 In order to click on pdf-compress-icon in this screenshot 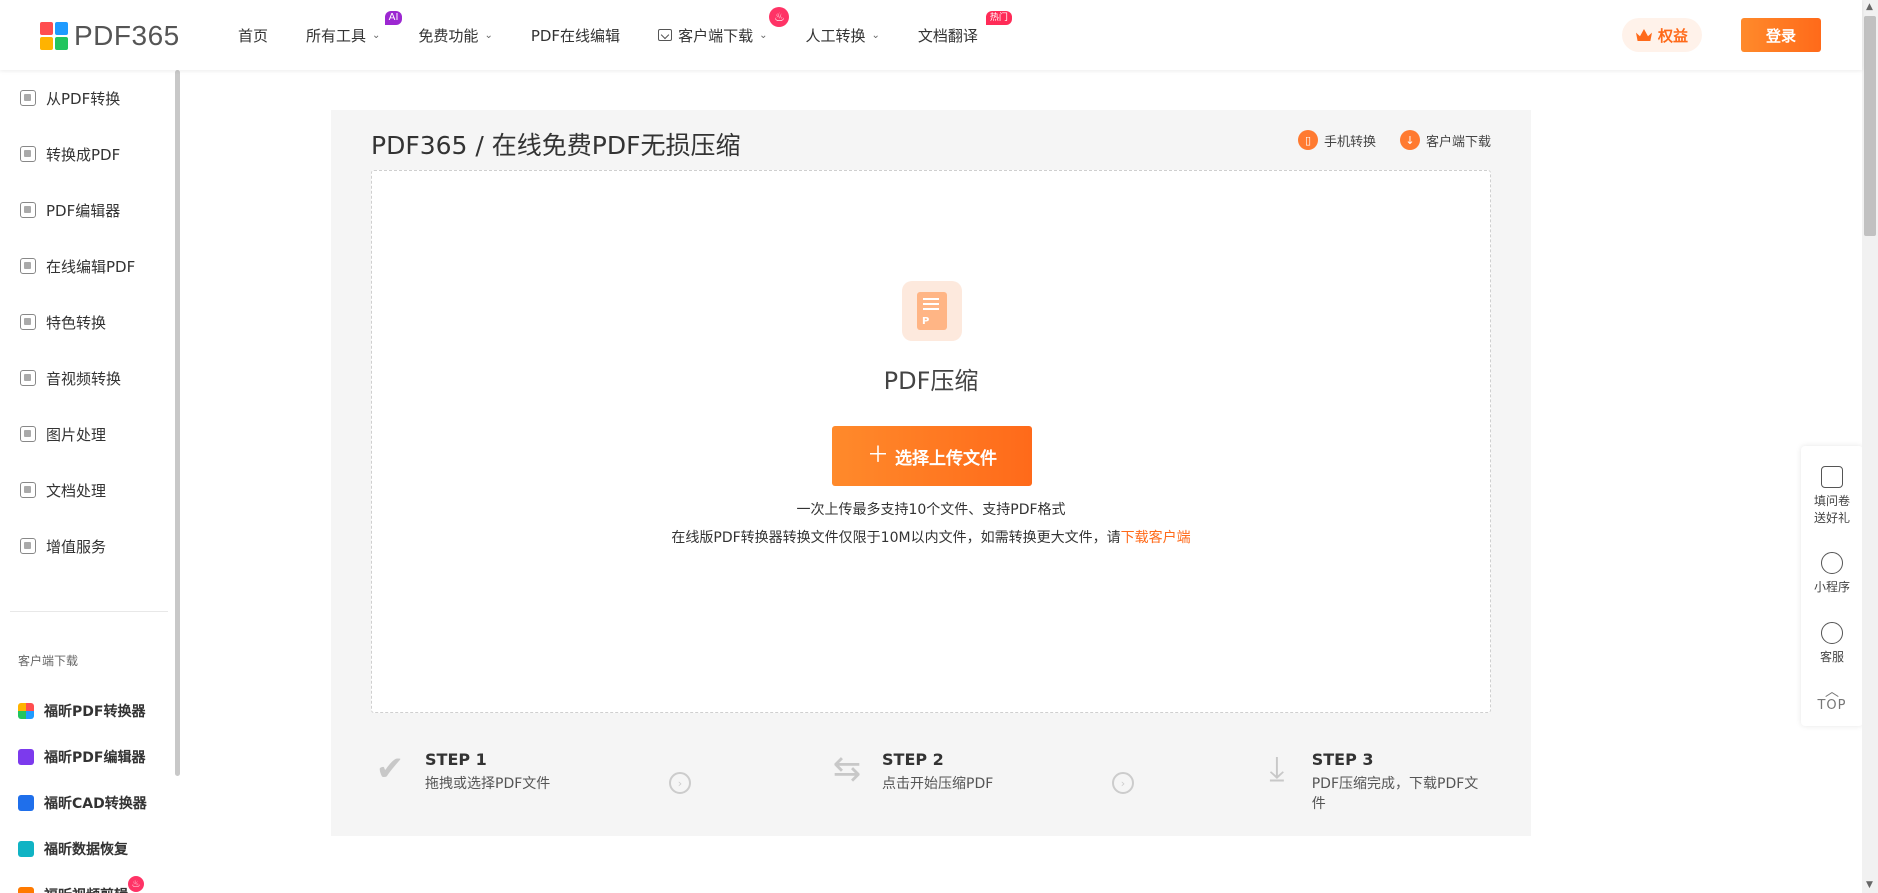, I will do `click(932, 311)`.